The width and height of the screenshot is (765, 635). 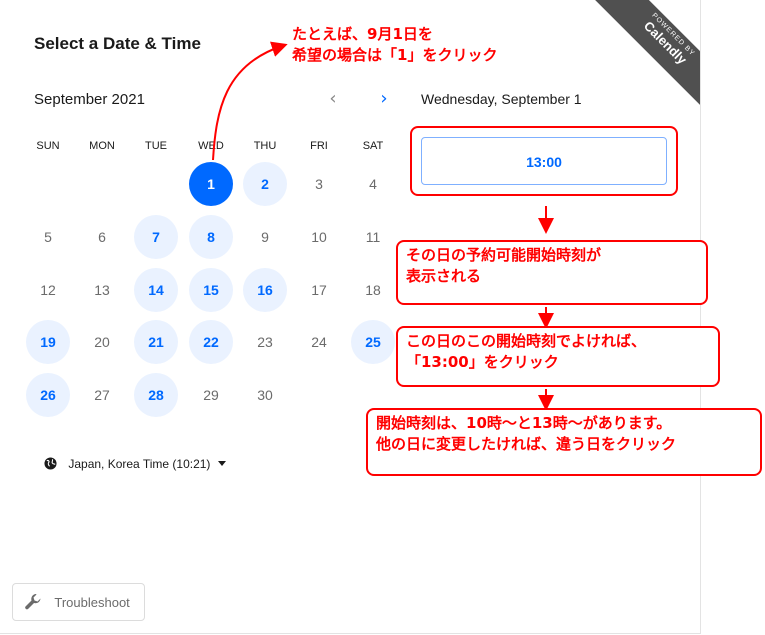 I want to click on day-24: 24, so click(x=319, y=342).